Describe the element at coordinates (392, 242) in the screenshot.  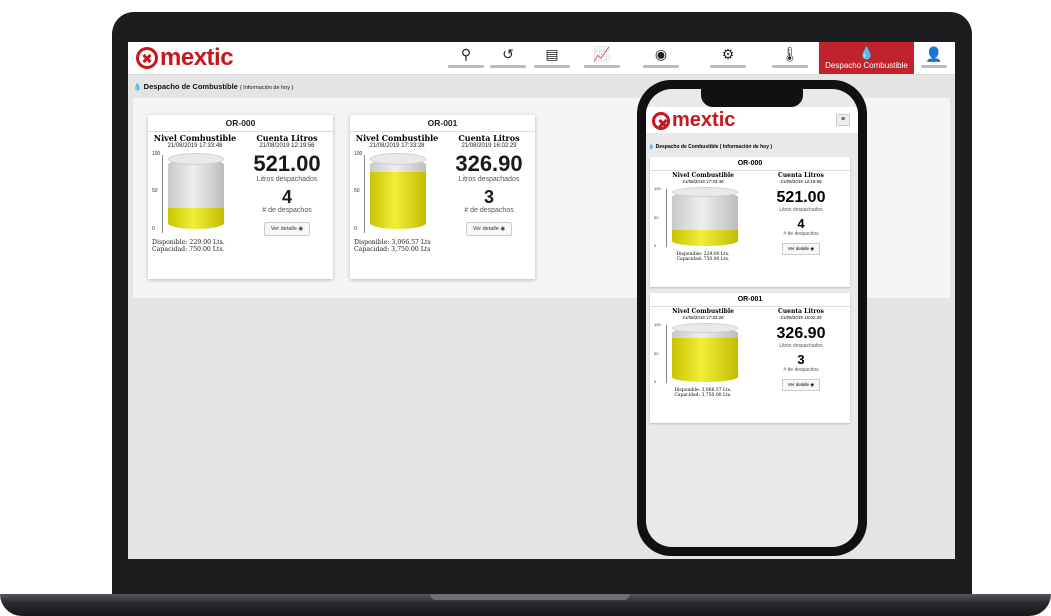
I see `available-text: Disponible: 3,066.57 Lts` at that location.